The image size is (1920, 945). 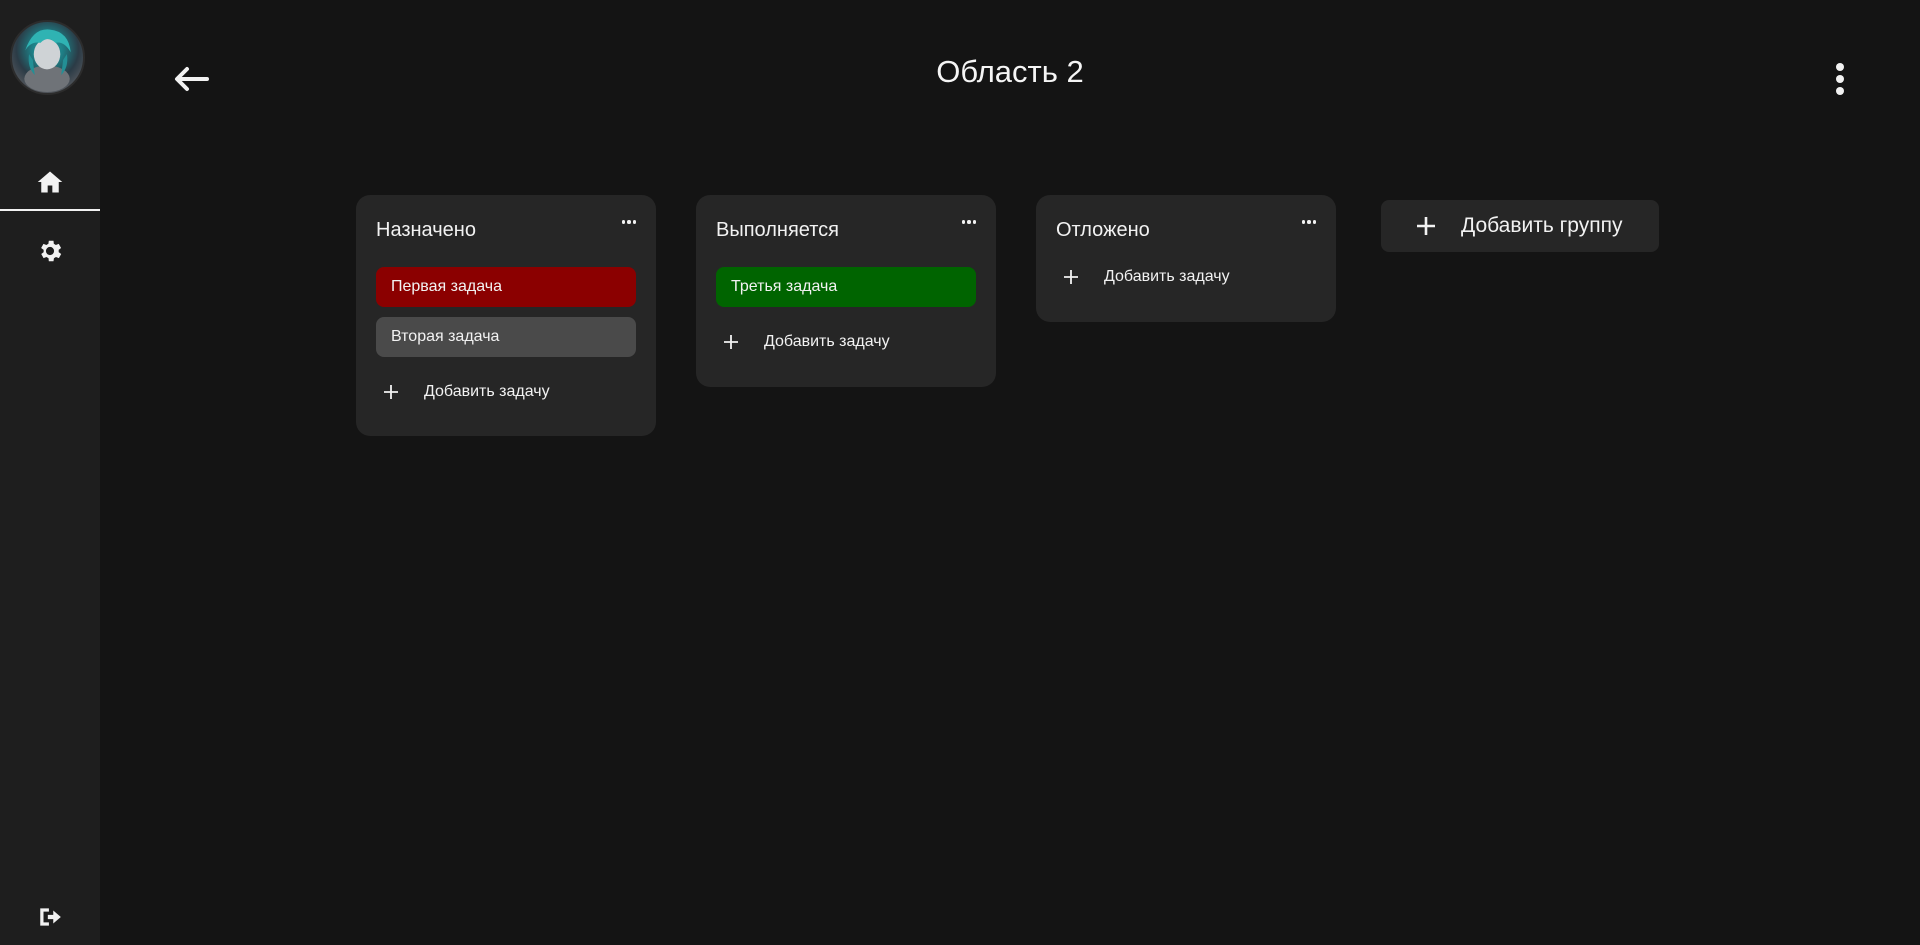 I want to click on group-title: Отложено, so click(x=1103, y=230).